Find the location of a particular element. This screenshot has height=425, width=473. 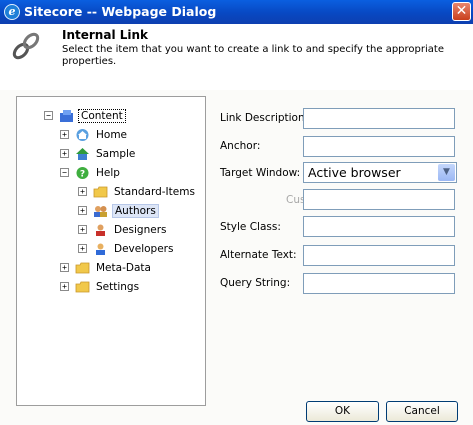

title-bar: e Sitecore -- Webpage Dialog ✕ is located at coordinates (236, 12).